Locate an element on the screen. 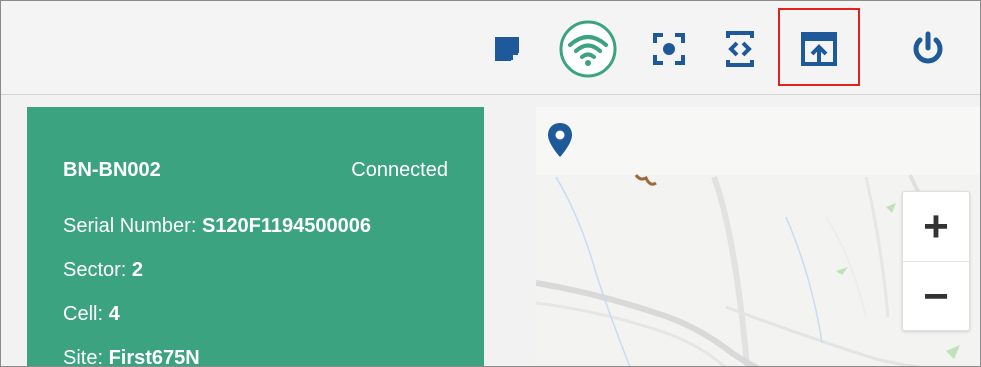  zoom-in-button: + is located at coordinates (936, 227).